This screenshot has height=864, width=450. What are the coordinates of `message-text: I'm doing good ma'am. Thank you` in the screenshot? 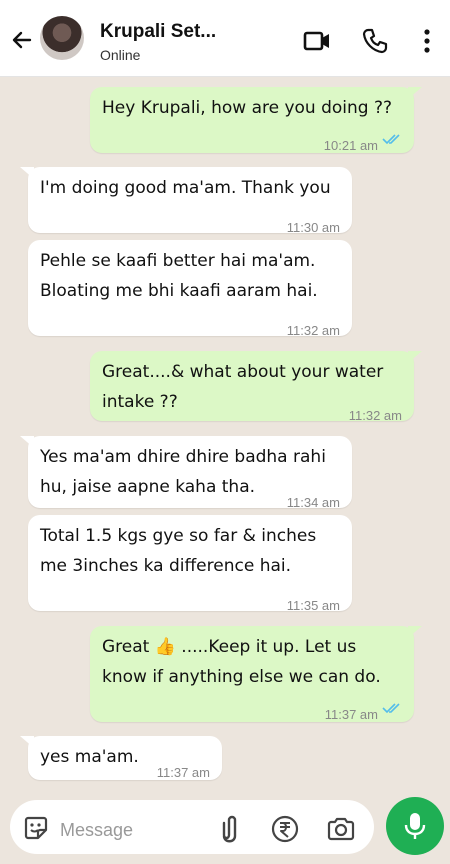 It's located at (185, 188).